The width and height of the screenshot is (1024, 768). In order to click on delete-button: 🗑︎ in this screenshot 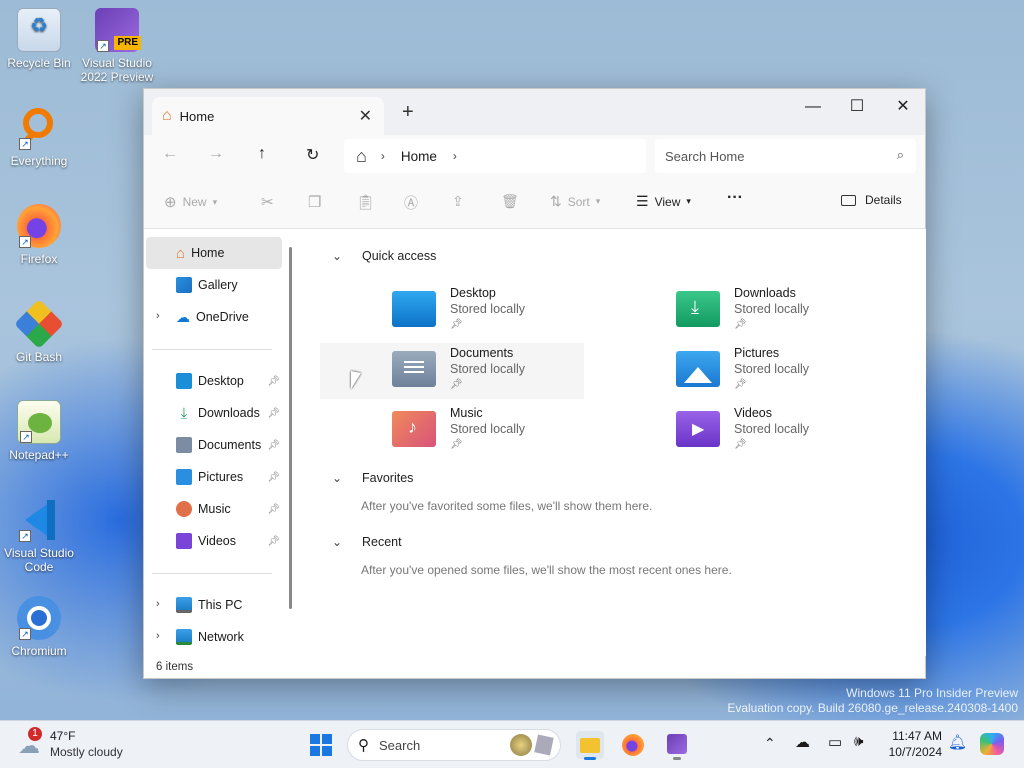, I will do `click(510, 201)`.